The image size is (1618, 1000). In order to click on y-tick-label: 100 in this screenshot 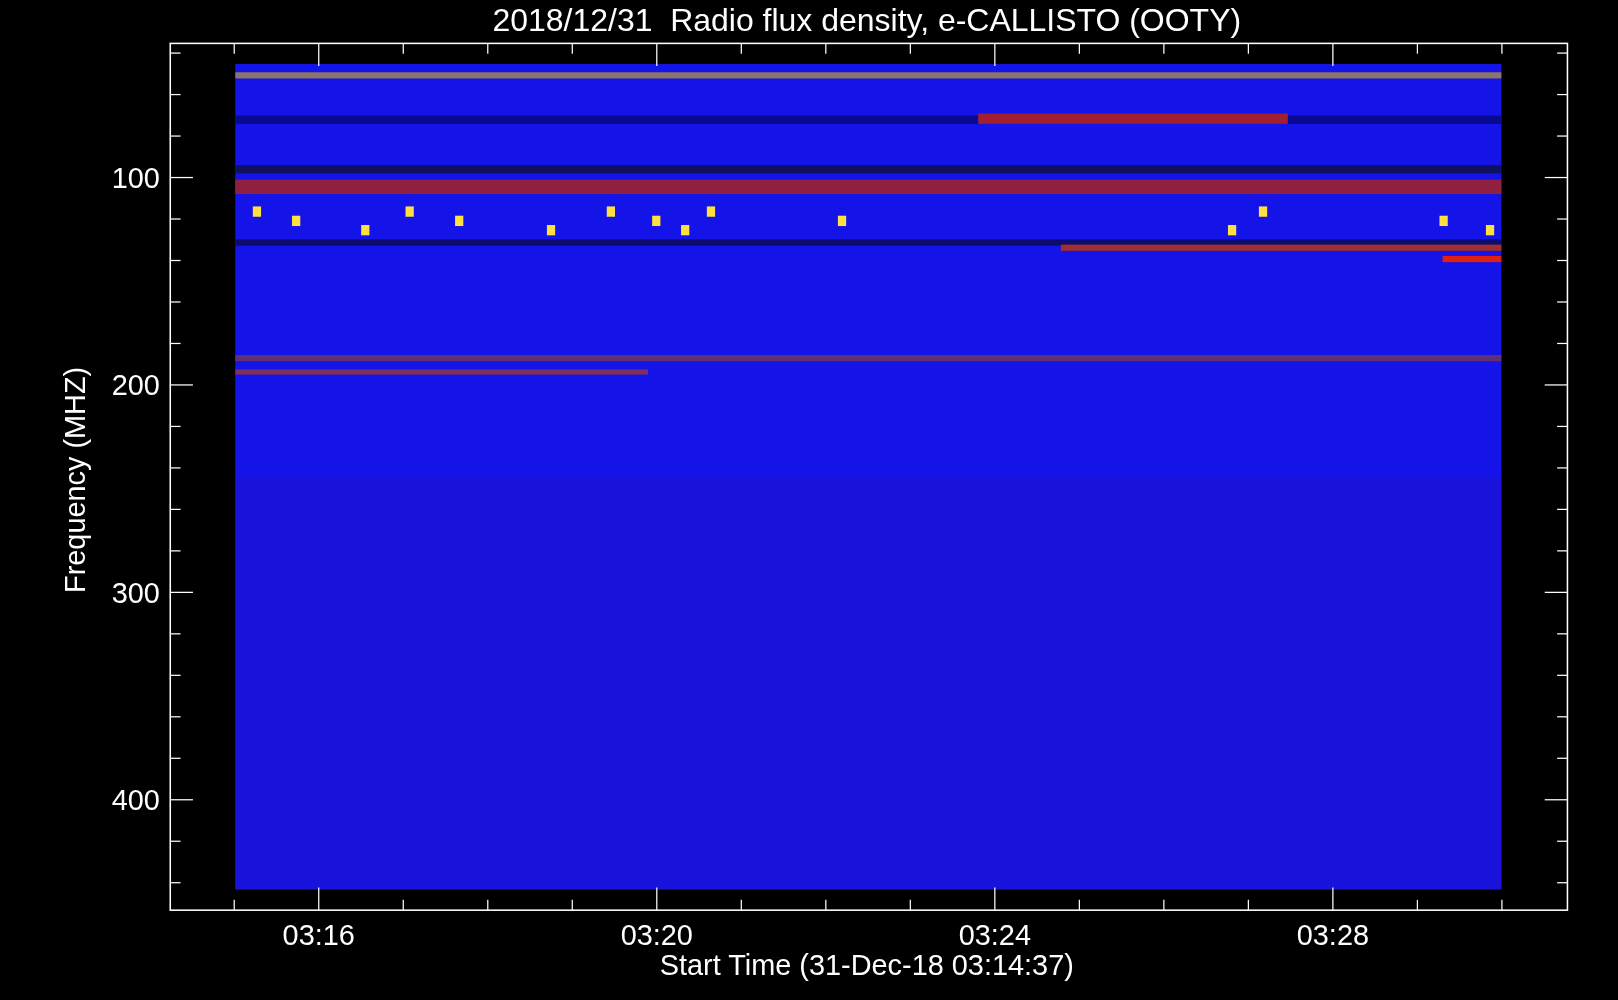, I will do `click(135, 177)`.